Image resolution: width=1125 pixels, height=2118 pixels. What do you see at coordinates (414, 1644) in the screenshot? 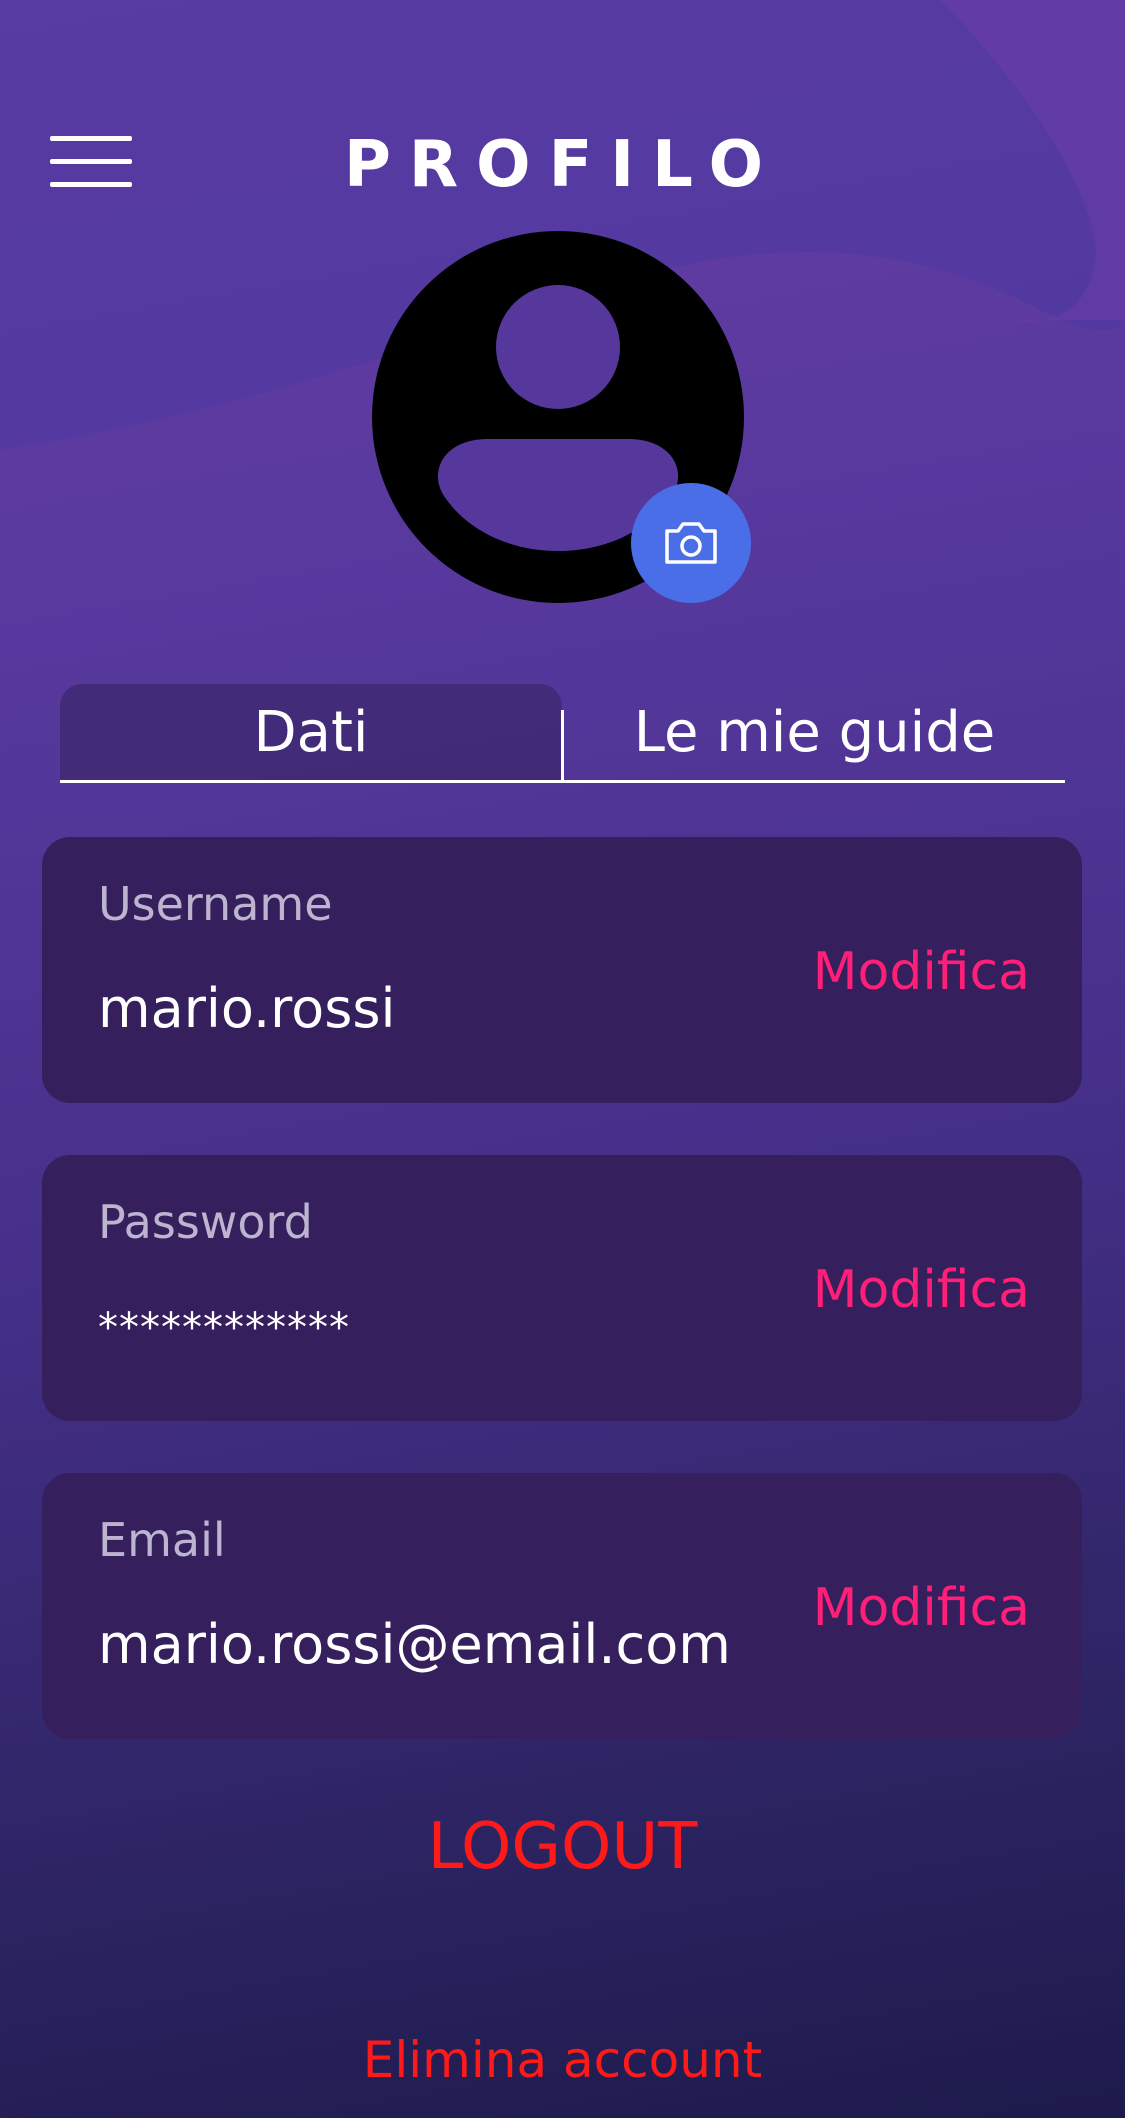
I see `email-value: mario.rossi@email.com` at bounding box center [414, 1644].